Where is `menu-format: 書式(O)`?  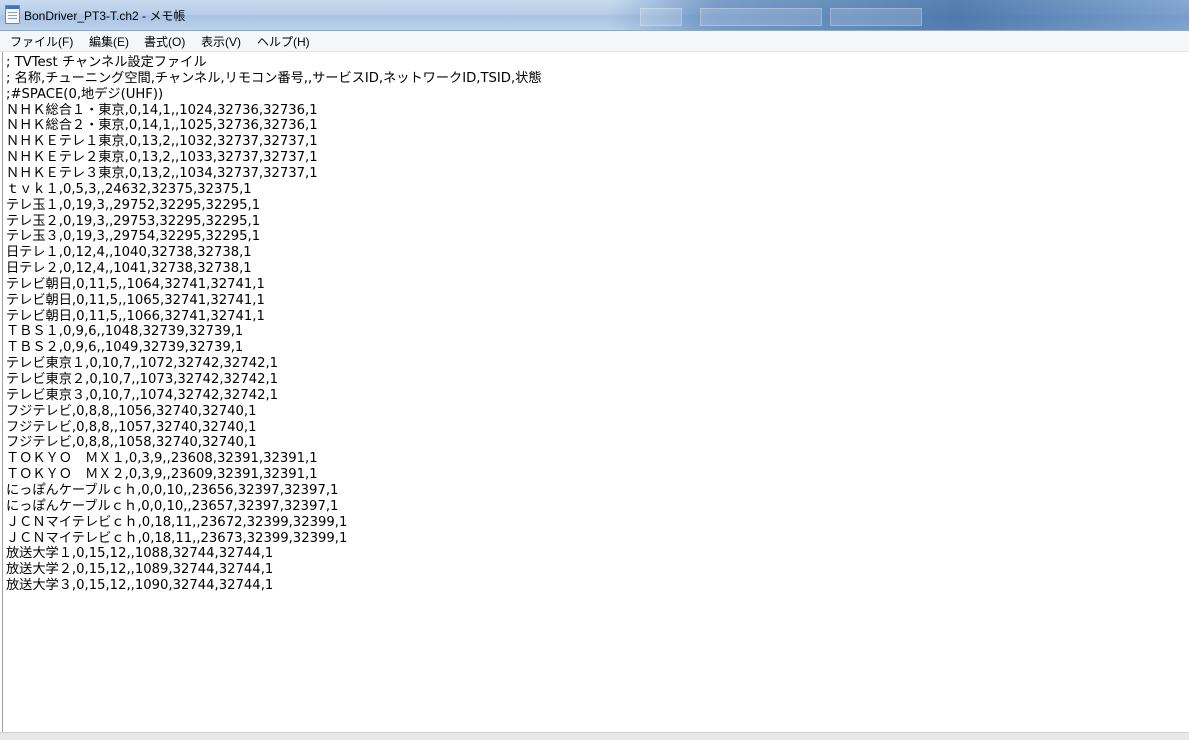
menu-format: 書式(O) is located at coordinates (164, 41).